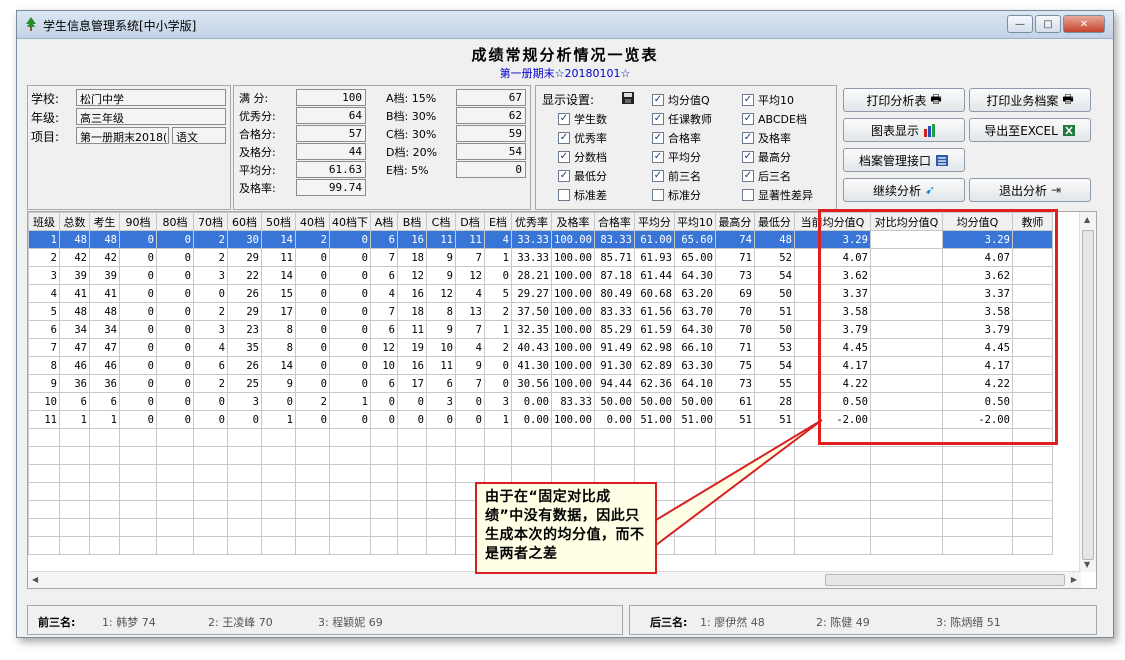 This screenshot has width=1125, height=660. What do you see at coordinates (774, 119) in the screenshot?
I see `option-abcde: ✓ ABCDE档` at bounding box center [774, 119].